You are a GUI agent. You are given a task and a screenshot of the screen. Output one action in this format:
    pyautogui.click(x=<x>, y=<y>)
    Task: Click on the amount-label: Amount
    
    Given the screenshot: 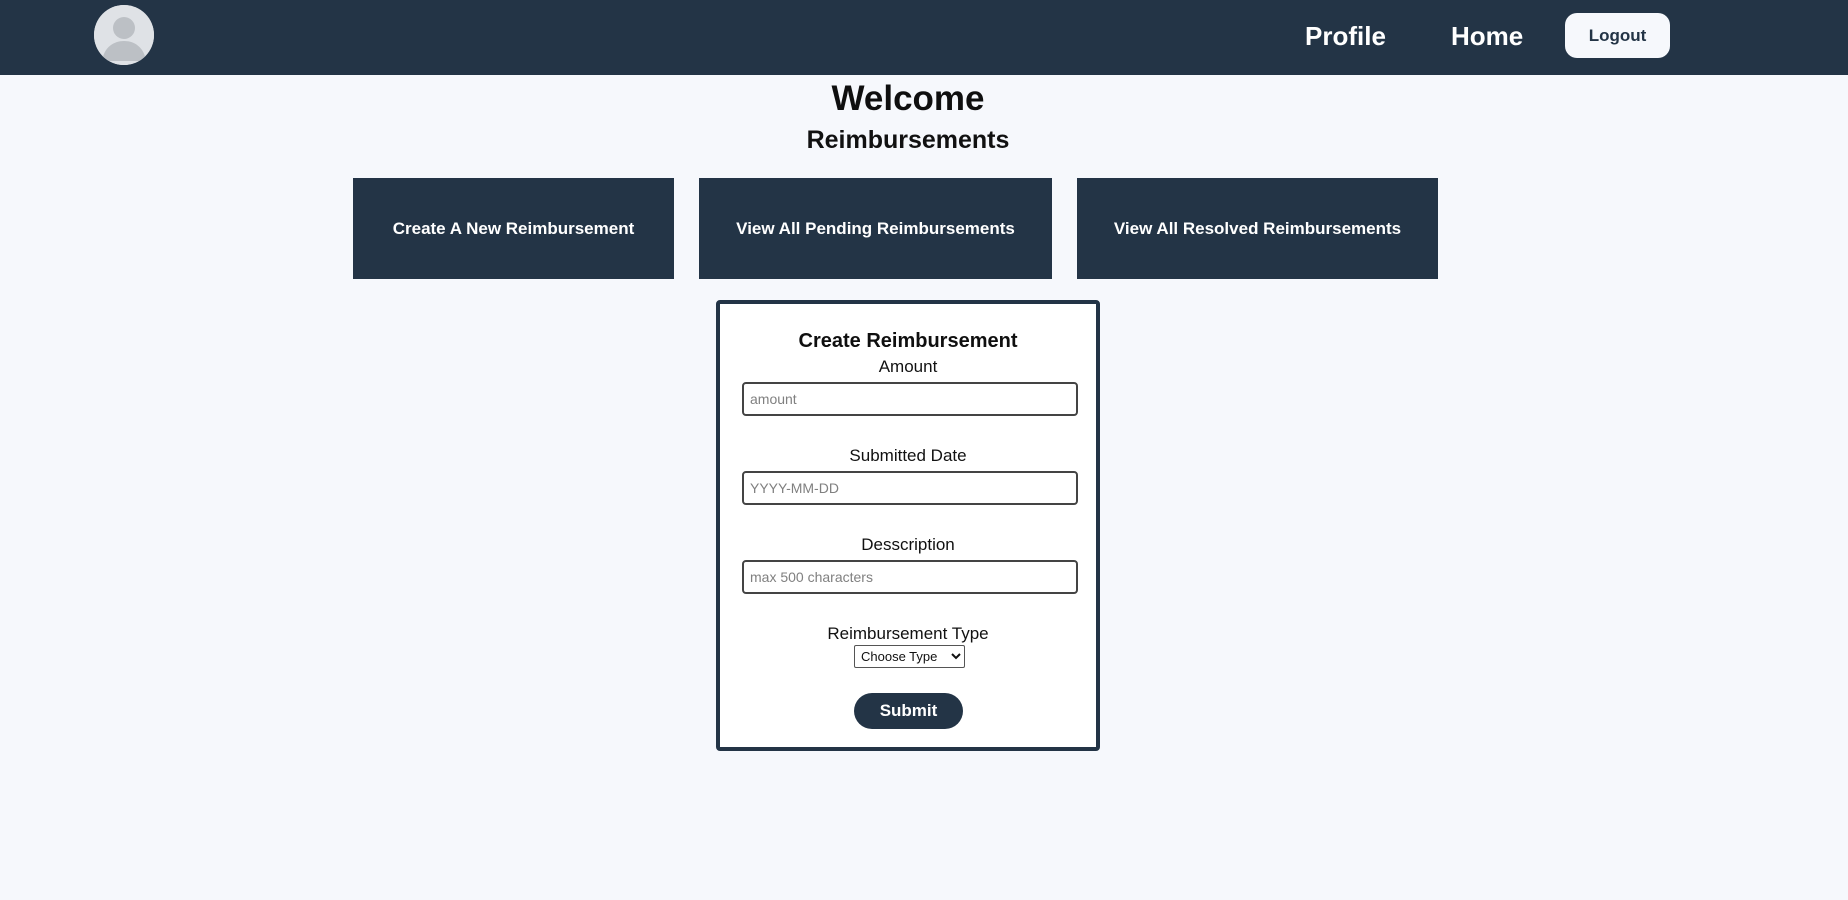 What is the action you would take?
    pyautogui.click(x=908, y=366)
    